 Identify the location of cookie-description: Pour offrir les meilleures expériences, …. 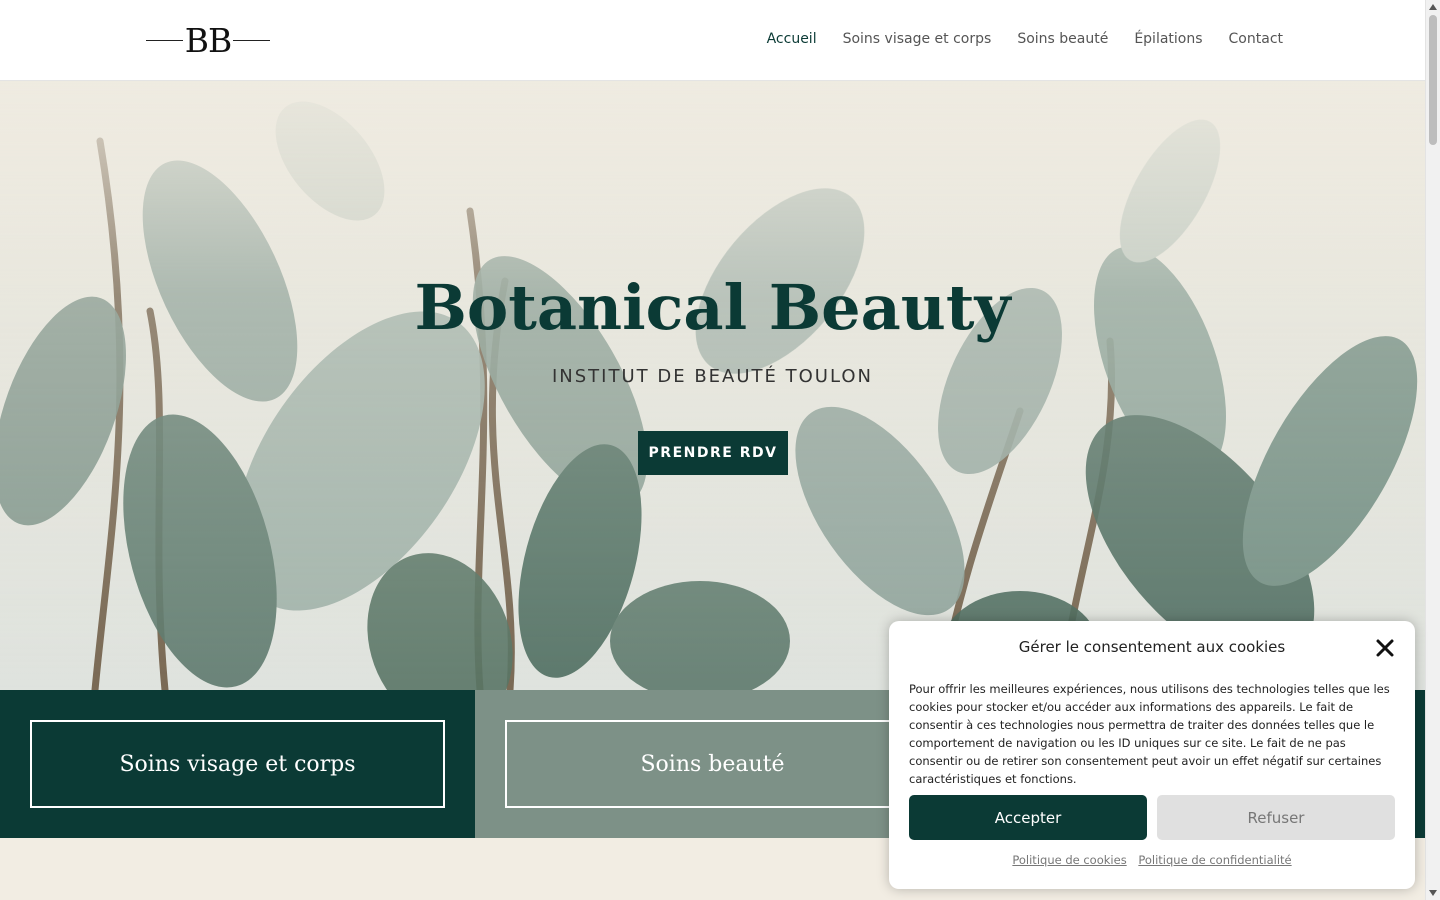
(1149, 734).